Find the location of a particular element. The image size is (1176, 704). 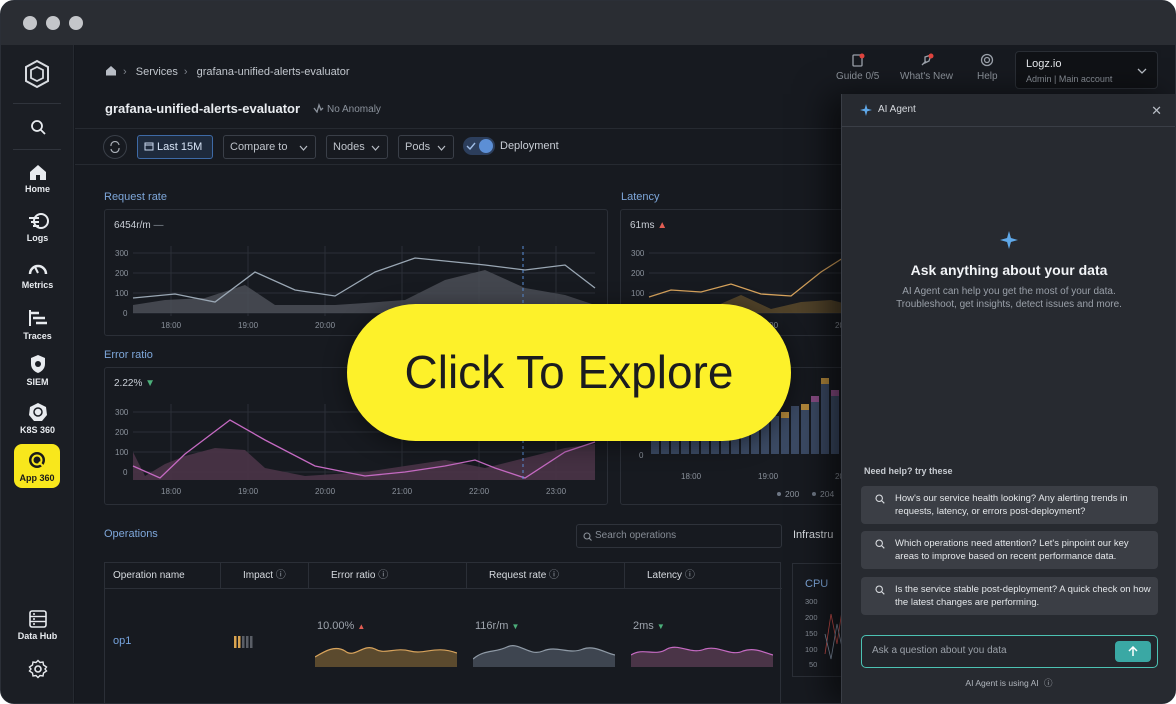

ai-question-placeholder: Ask a question about you data is located at coordinates (939, 650).